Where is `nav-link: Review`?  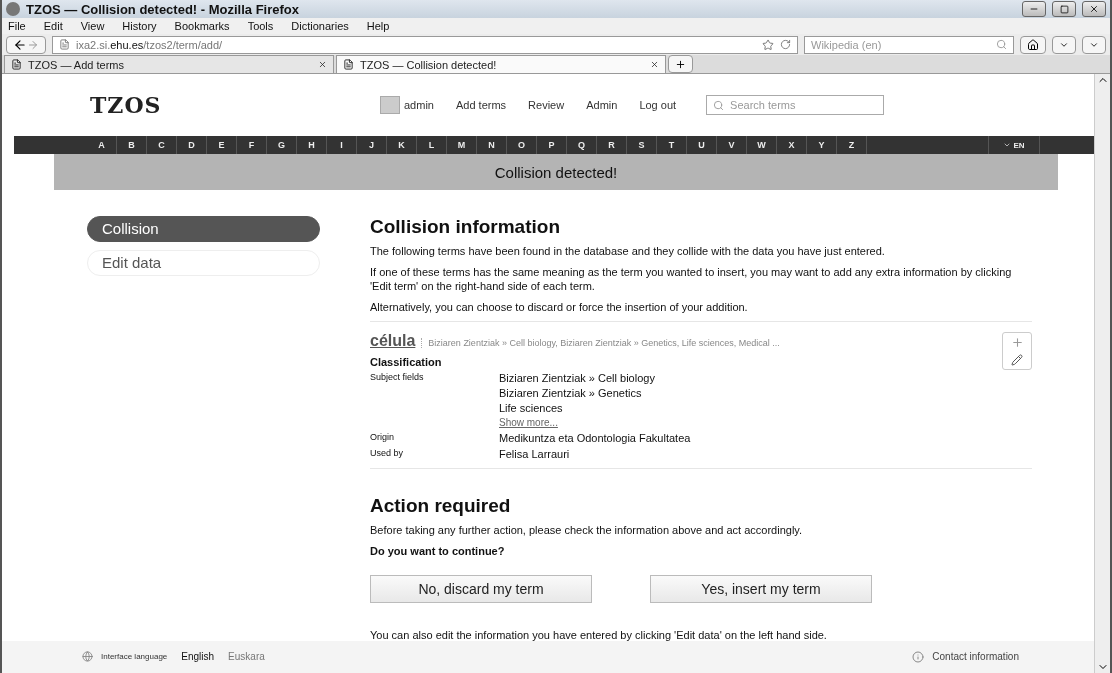
nav-link: Review is located at coordinates (546, 105).